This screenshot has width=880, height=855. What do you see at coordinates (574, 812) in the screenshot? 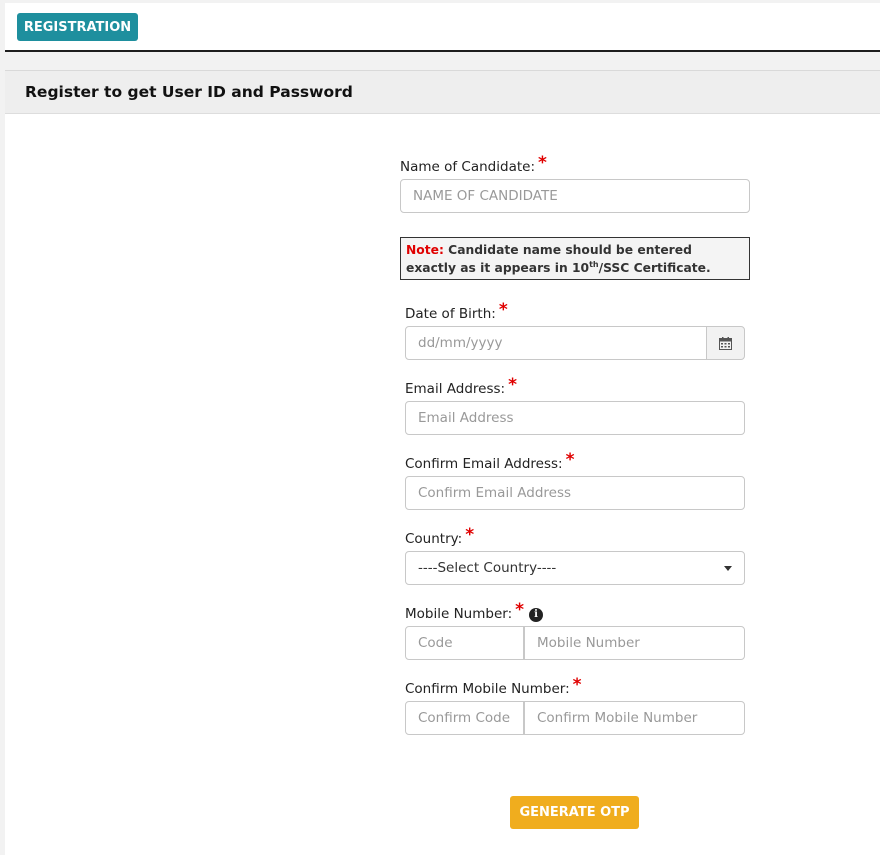
I see `generate-otp-button: GENERATE OTP` at bounding box center [574, 812].